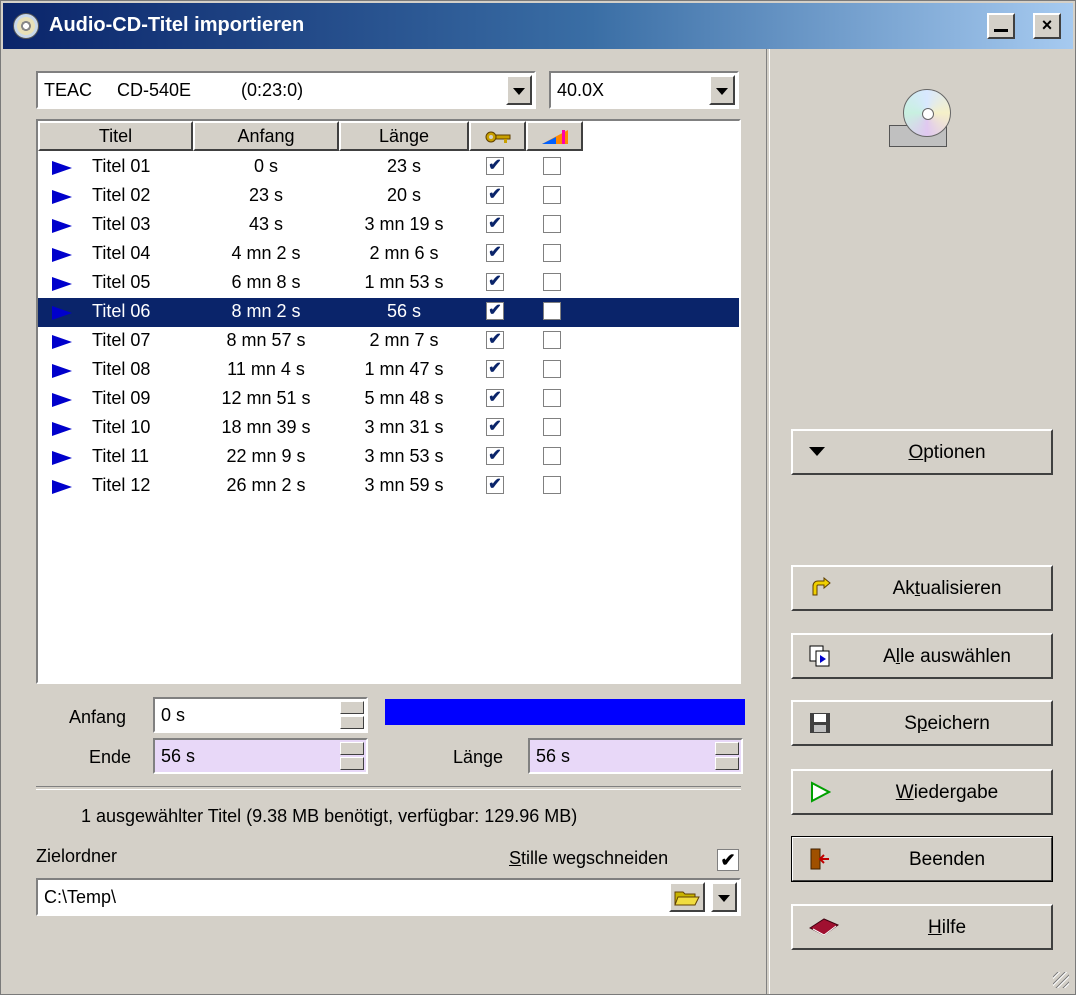 The width and height of the screenshot is (1076, 995). Describe the element at coordinates (728, 860) in the screenshot. I see `trim-silence-checkbox: ✔` at that location.